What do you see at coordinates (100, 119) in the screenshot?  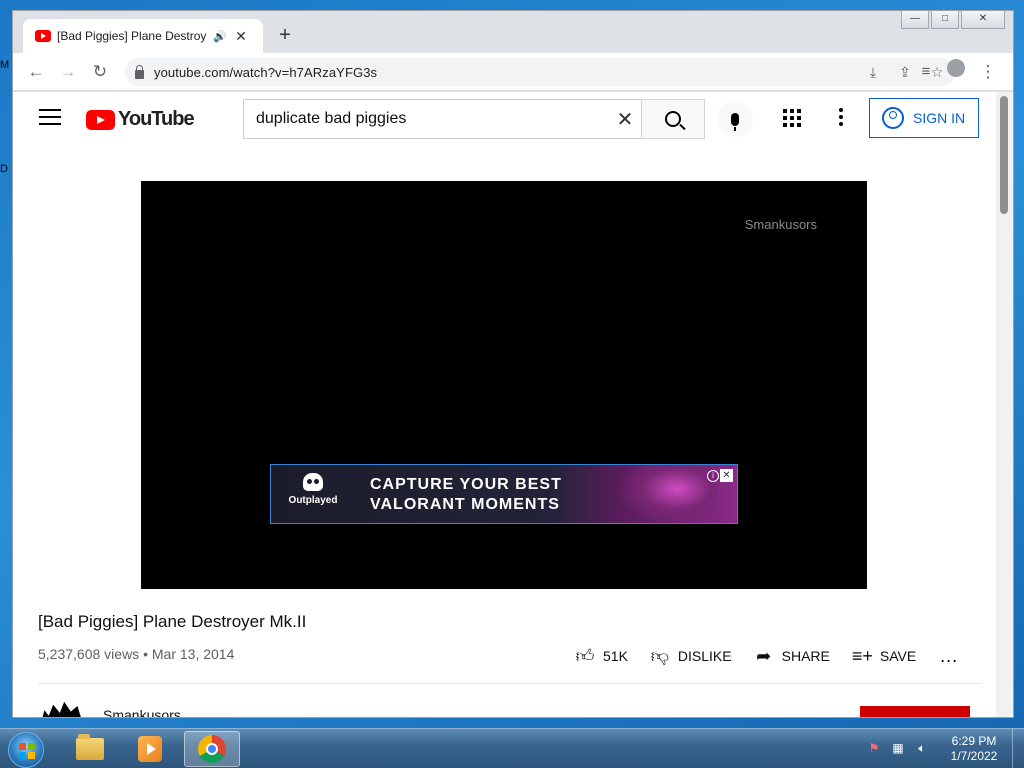 I see `youtube-play-icon` at bounding box center [100, 119].